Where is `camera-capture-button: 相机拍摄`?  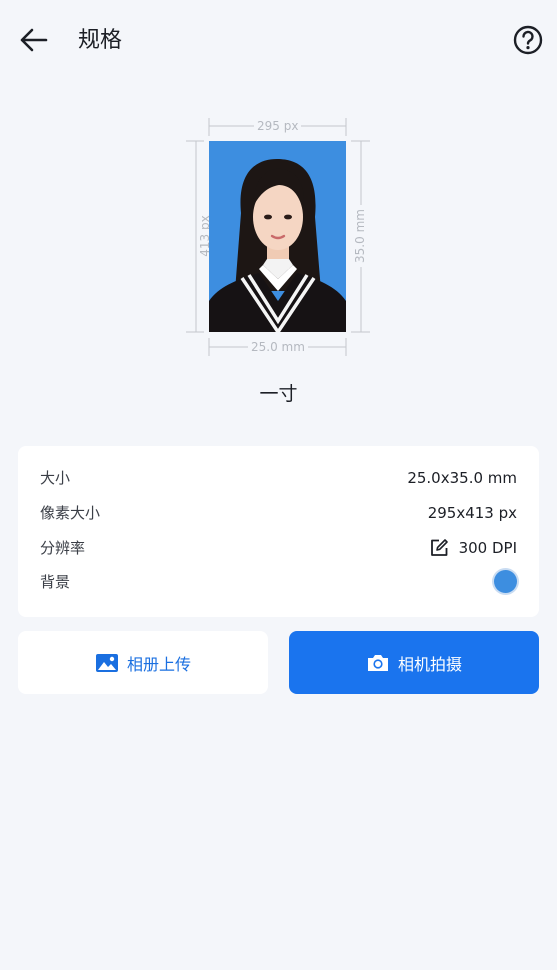
camera-capture-button: 相机拍摄 is located at coordinates (414, 662).